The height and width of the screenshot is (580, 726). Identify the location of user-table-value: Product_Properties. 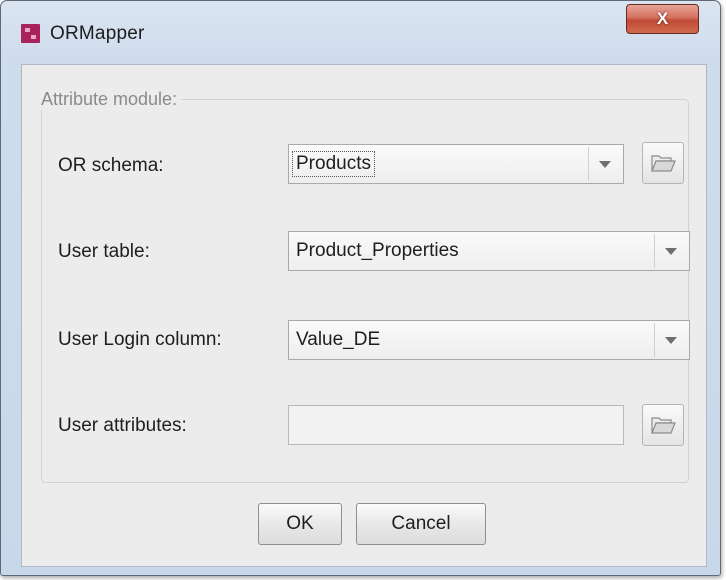
(377, 250).